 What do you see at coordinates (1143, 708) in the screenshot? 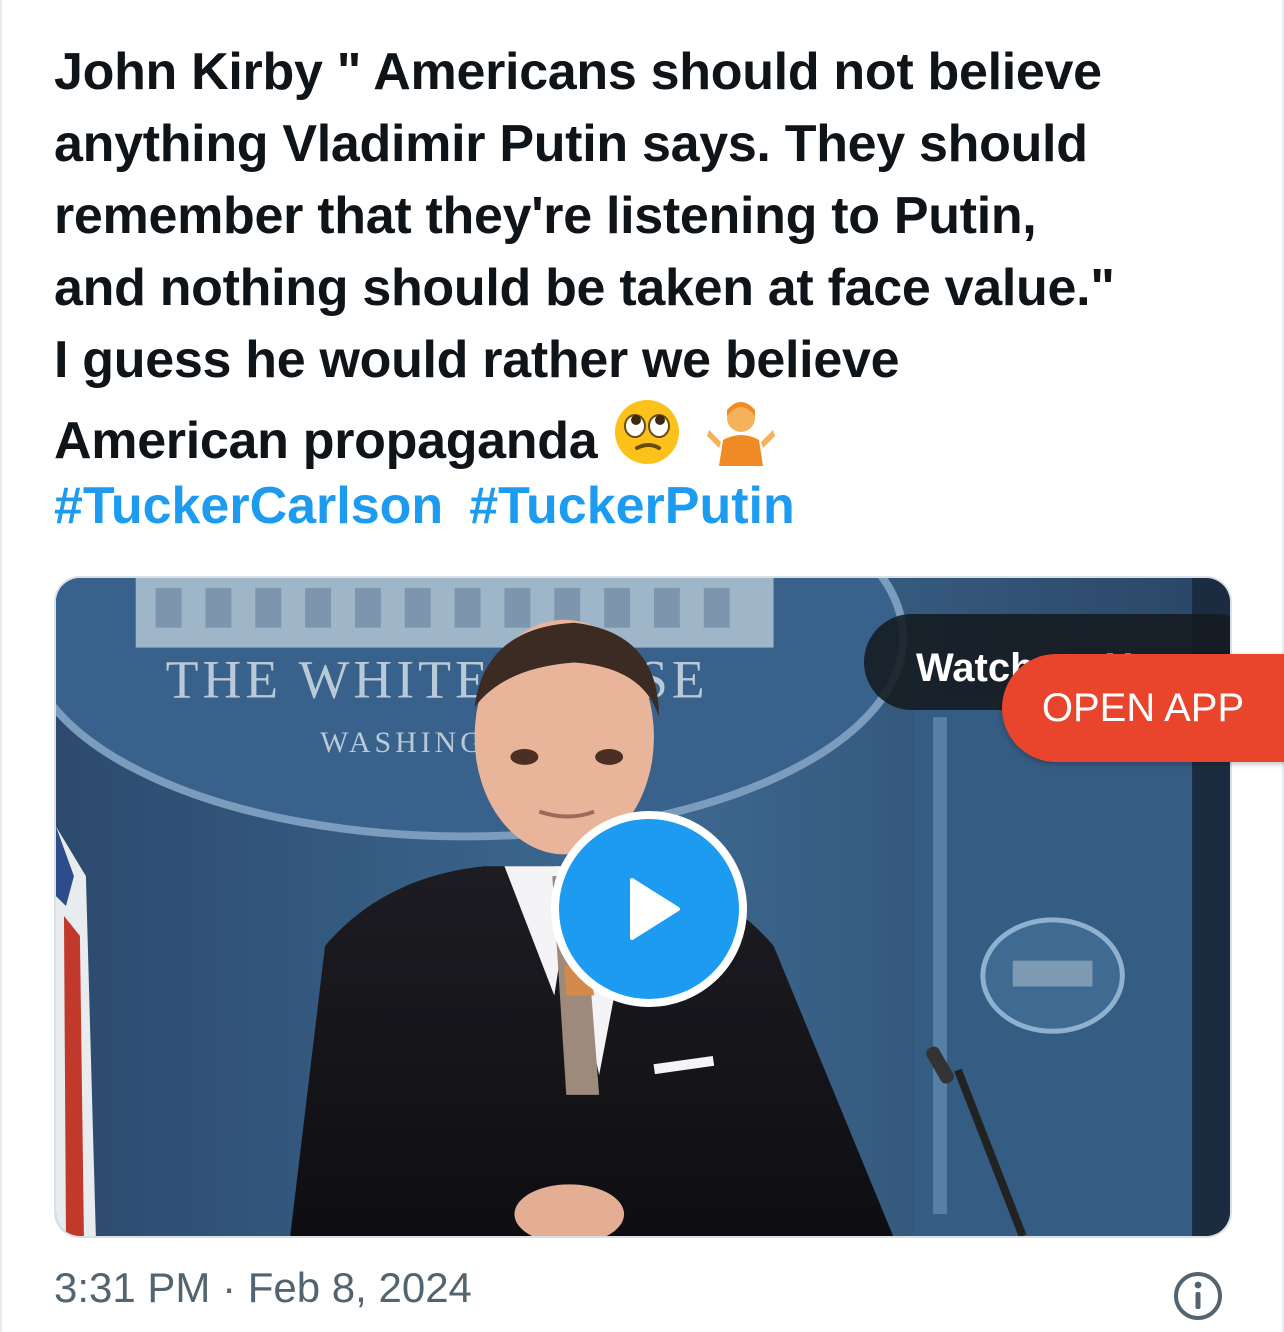
I see `open-app-button: OPEN APP` at bounding box center [1143, 708].